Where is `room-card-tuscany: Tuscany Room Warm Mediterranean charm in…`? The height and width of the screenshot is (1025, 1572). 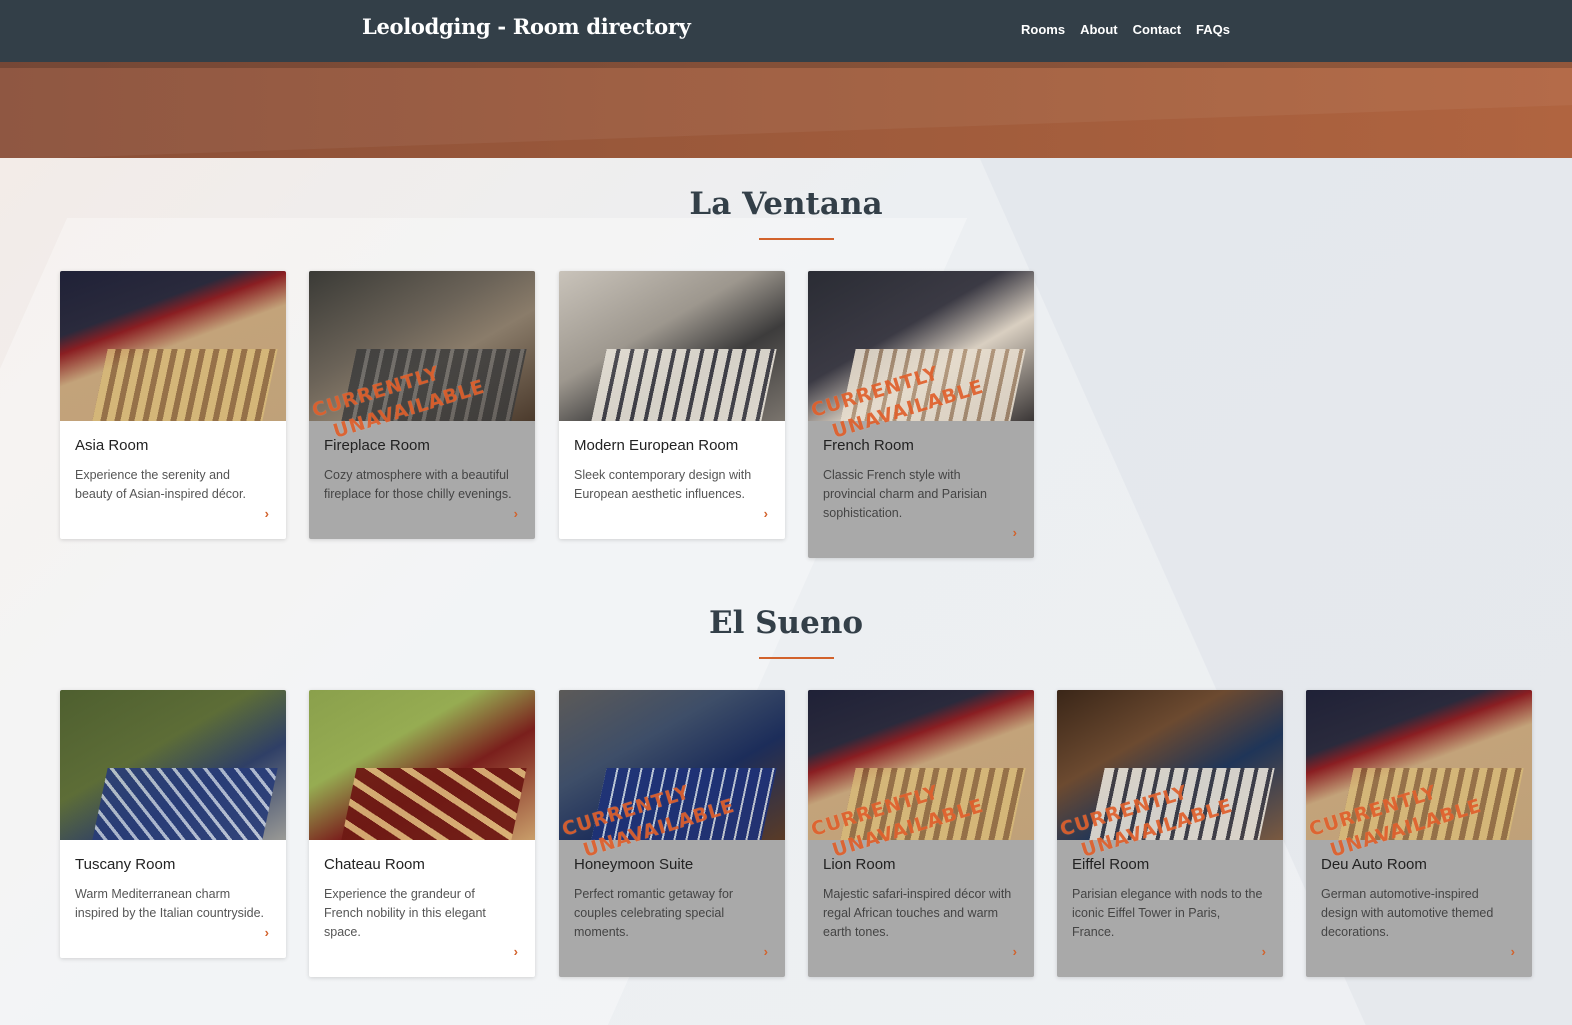 room-card-tuscany: Tuscany Room Warm Mediterranean charm in… is located at coordinates (173, 824).